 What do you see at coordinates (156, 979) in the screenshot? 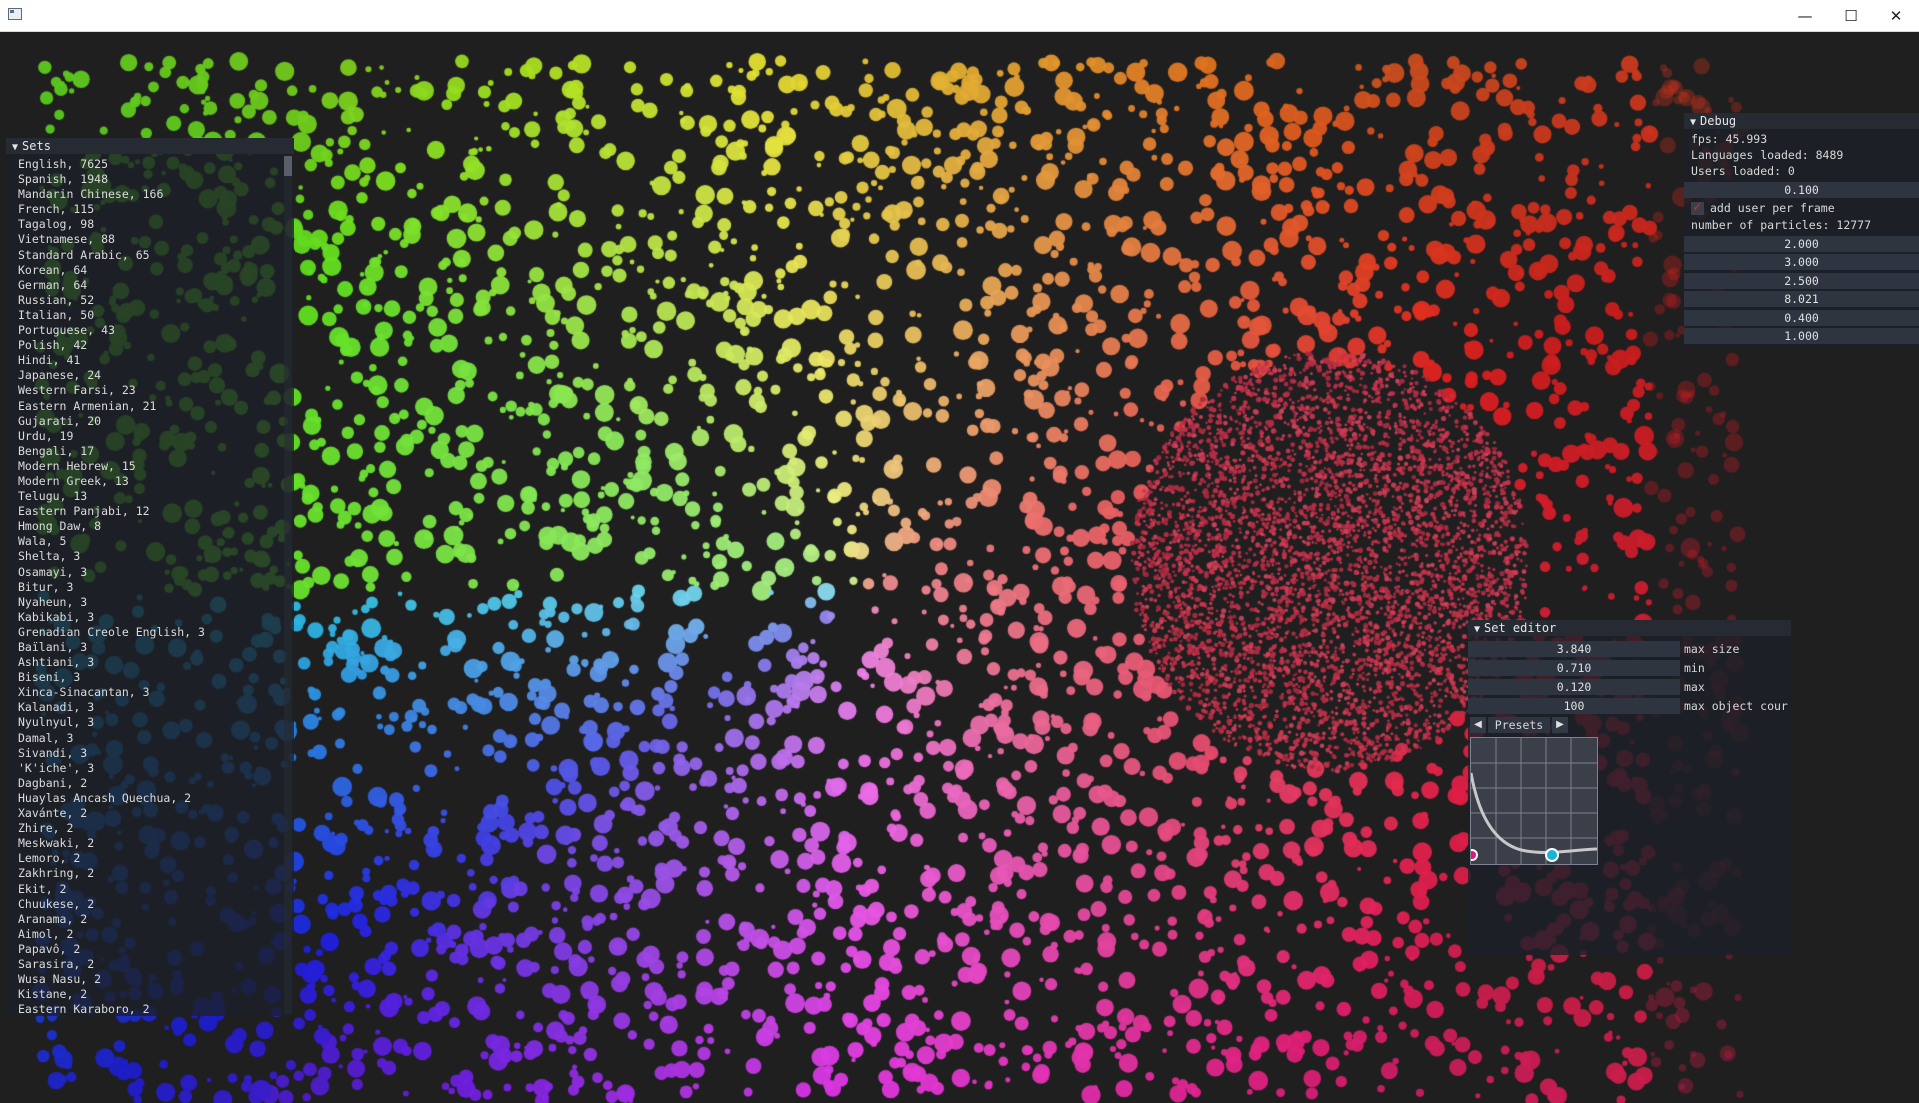
I see `set-list-item: Wusa Nasu, 2` at bounding box center [156, 979].